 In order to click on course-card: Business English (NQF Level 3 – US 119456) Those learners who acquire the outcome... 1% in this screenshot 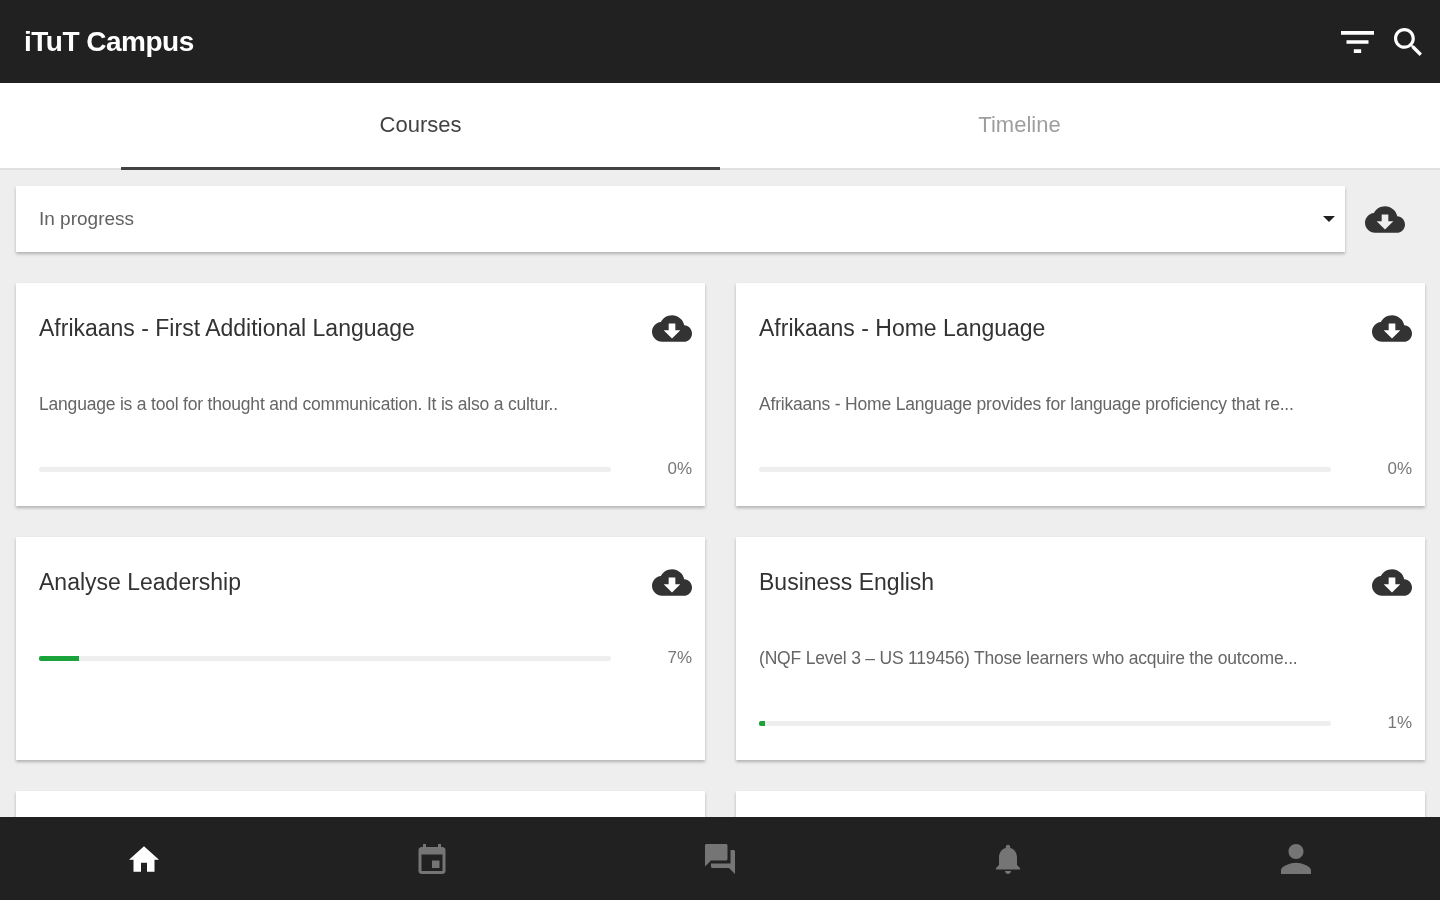, I will do `click(1080, 648)`.